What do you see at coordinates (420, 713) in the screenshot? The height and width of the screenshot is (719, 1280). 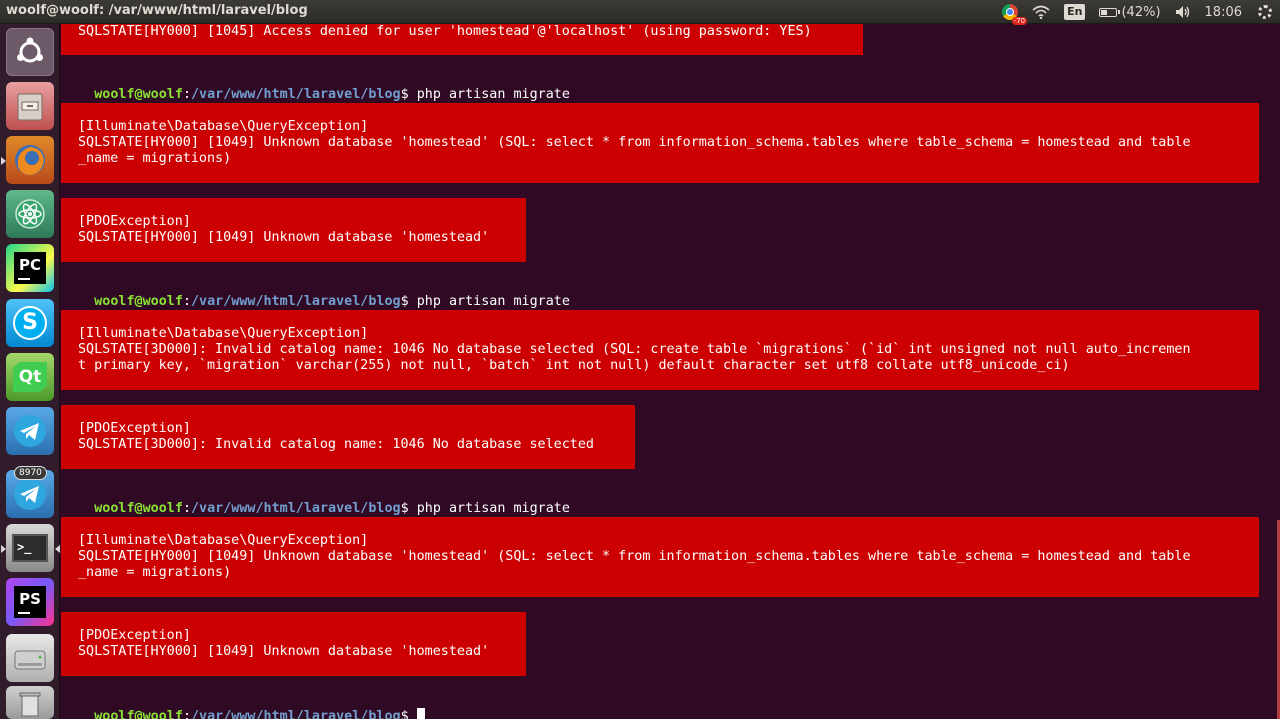 I see `text-cursor` at bounding box center [420, 713].